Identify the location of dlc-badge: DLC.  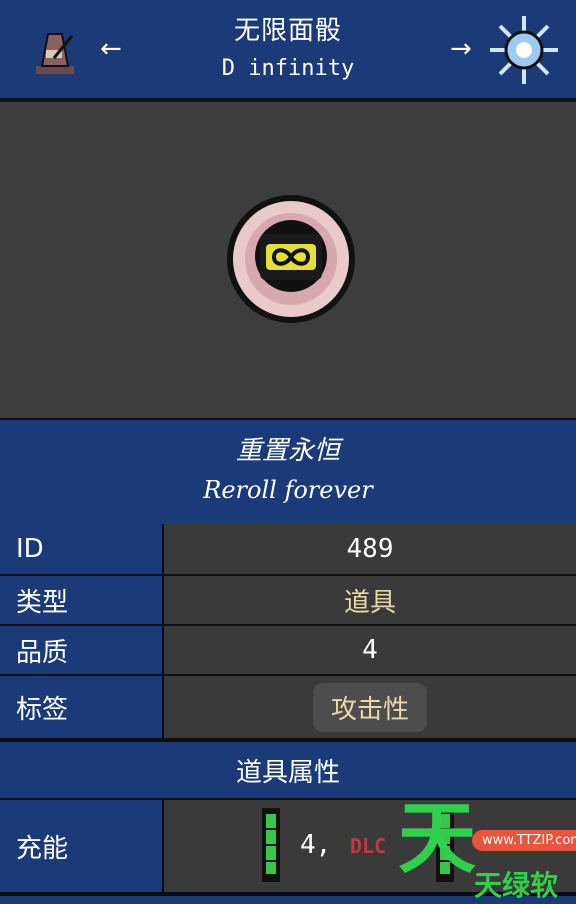
(368, 846).